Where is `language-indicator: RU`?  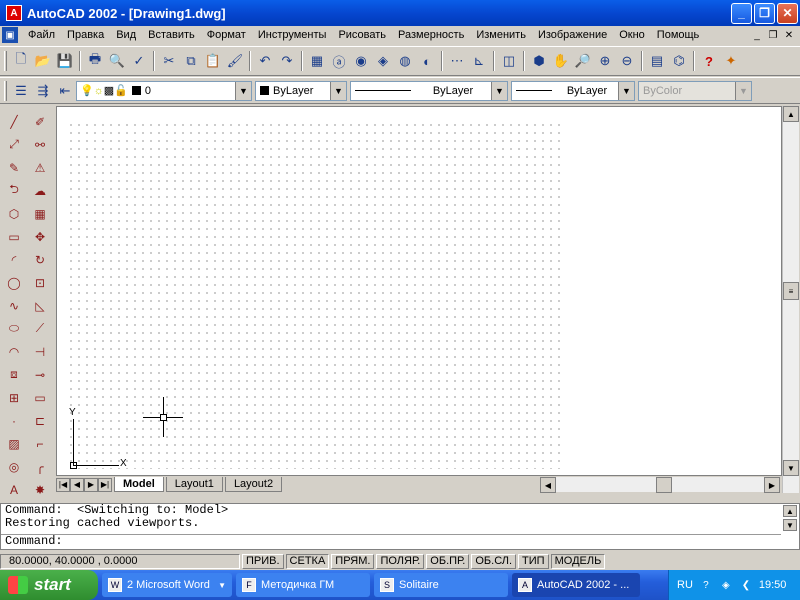
language-indicator: RU is located at coordinates (685, 585).